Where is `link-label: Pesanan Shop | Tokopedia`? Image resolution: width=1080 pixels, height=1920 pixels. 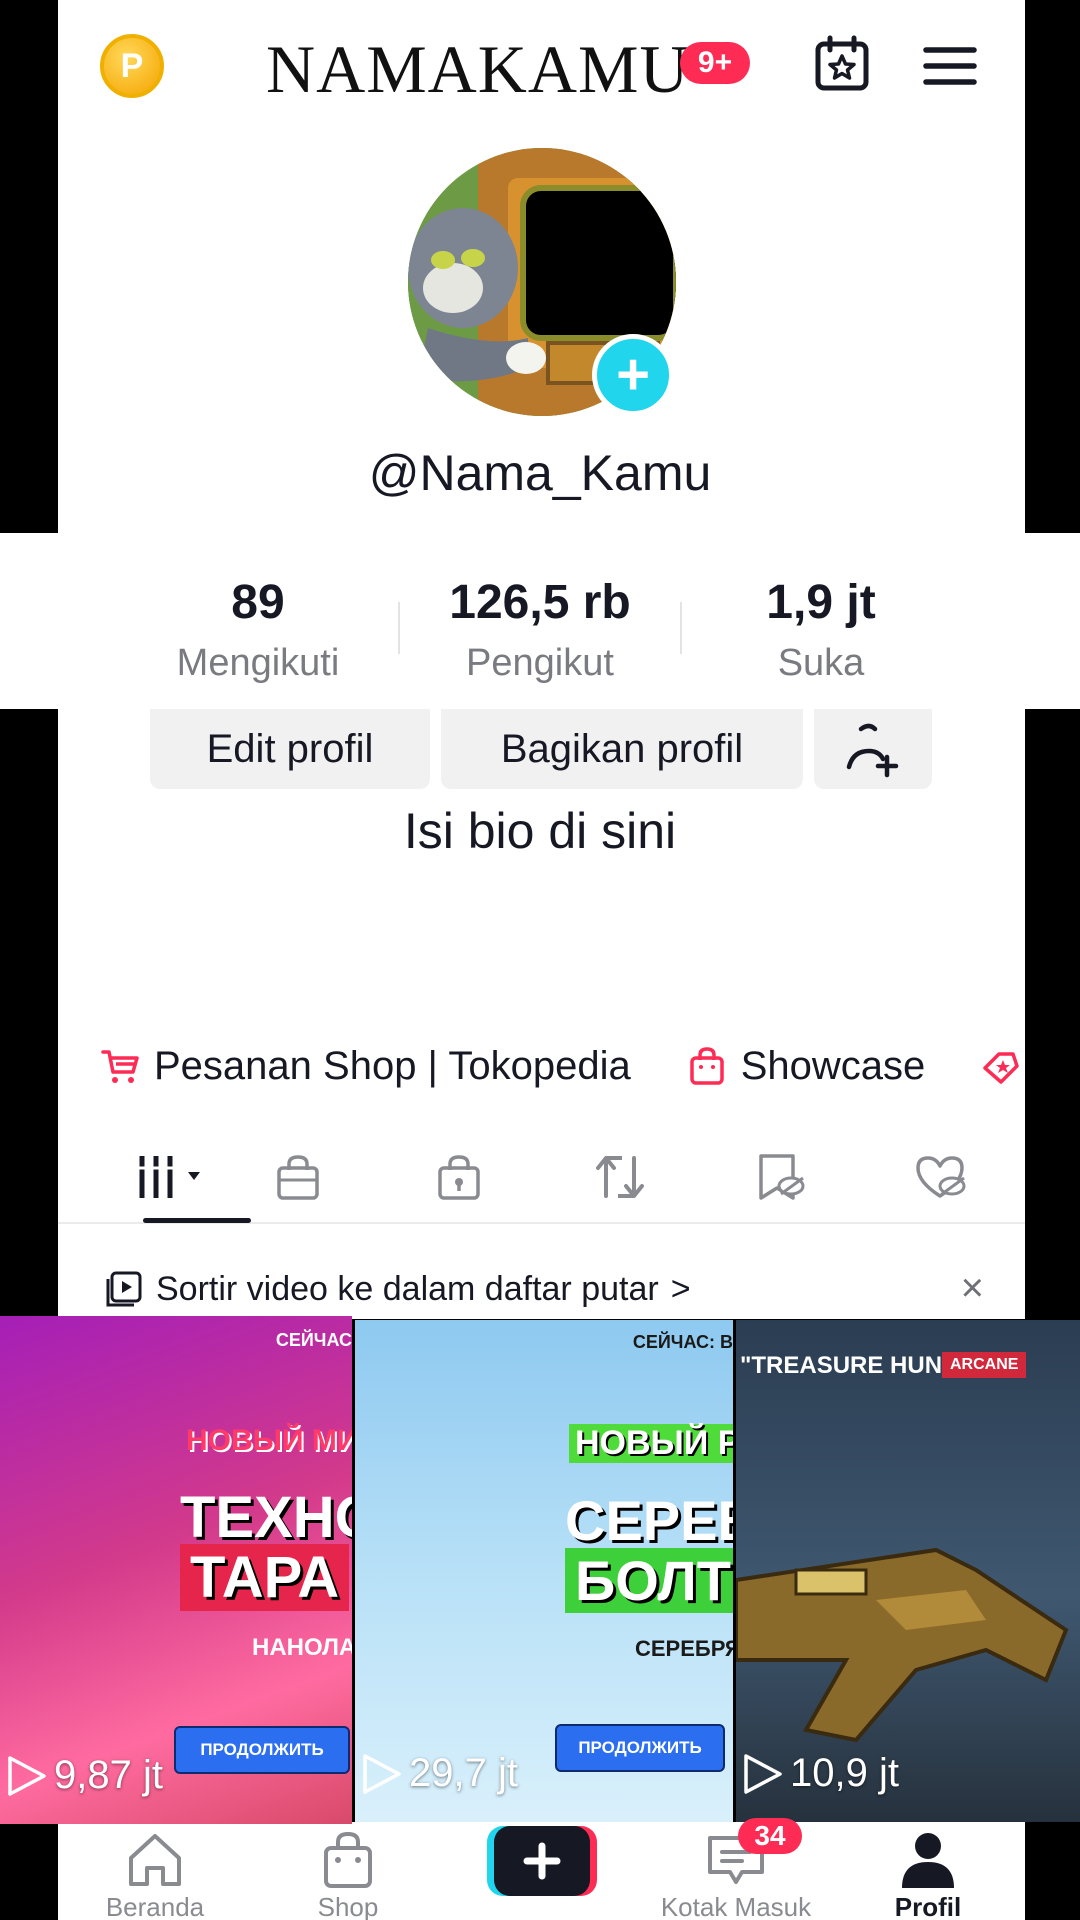 link-label: Pesanan Shop | Tokopedia is located at coordinates (392, 1065).